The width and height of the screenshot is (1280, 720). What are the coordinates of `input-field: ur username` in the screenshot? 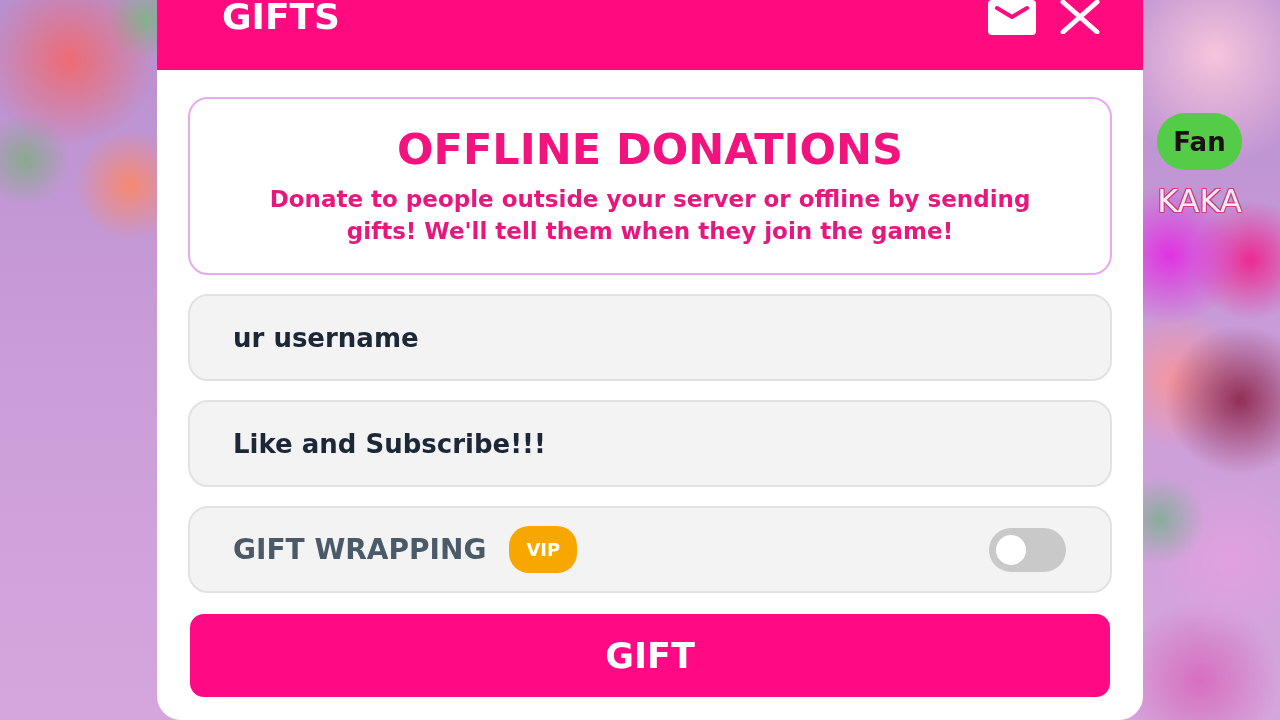 It's located at (650, 337).